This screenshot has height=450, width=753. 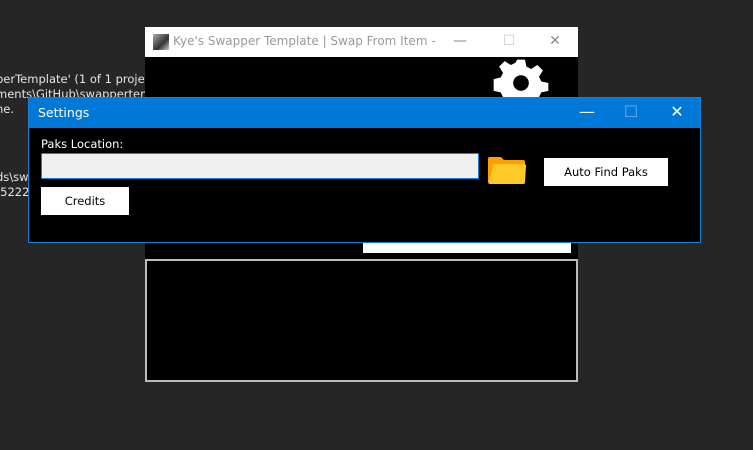 I want to click on close-button: ✕, so click(x=555, y=41).